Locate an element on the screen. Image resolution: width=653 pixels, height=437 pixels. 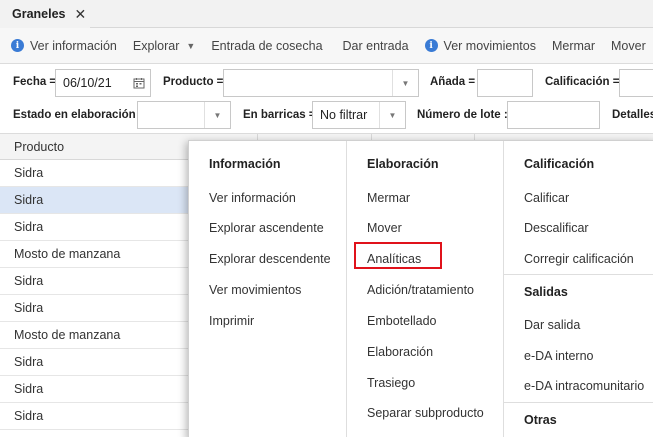
barricas-value: No filtrar is located at coordinates (344, 115).